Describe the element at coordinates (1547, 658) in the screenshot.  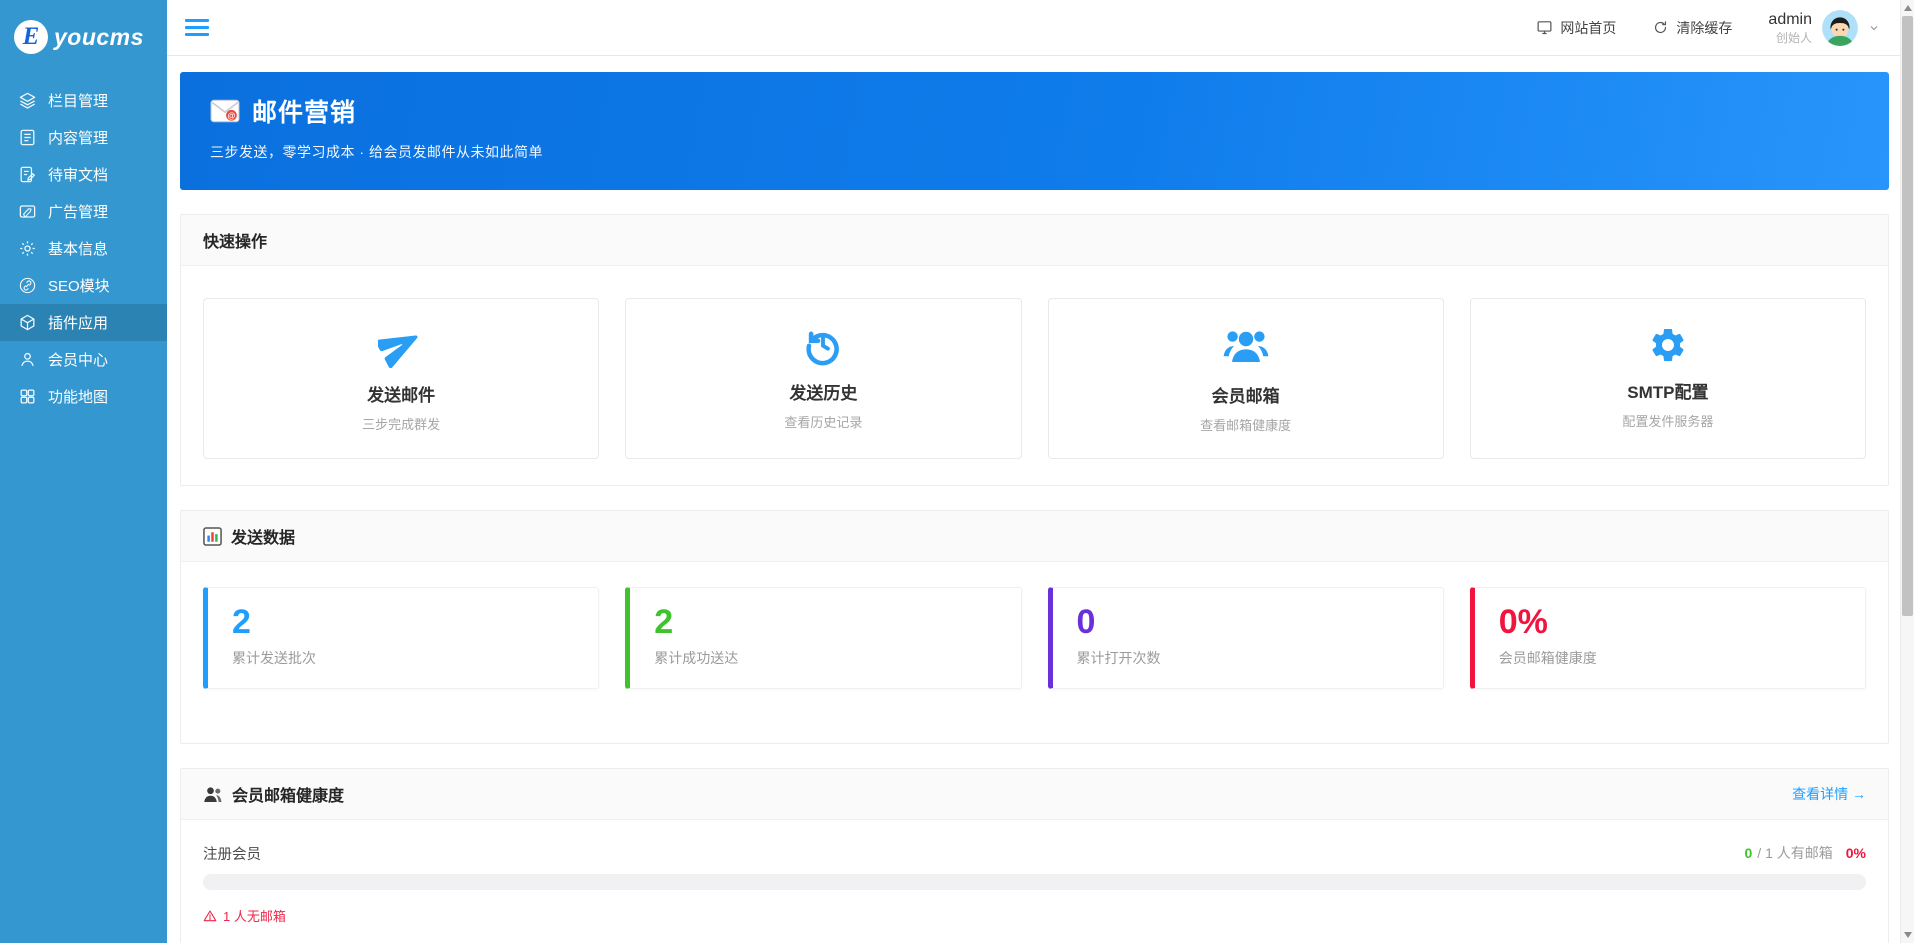
I see `stat-label: 会员邮箱健康度` at that location.